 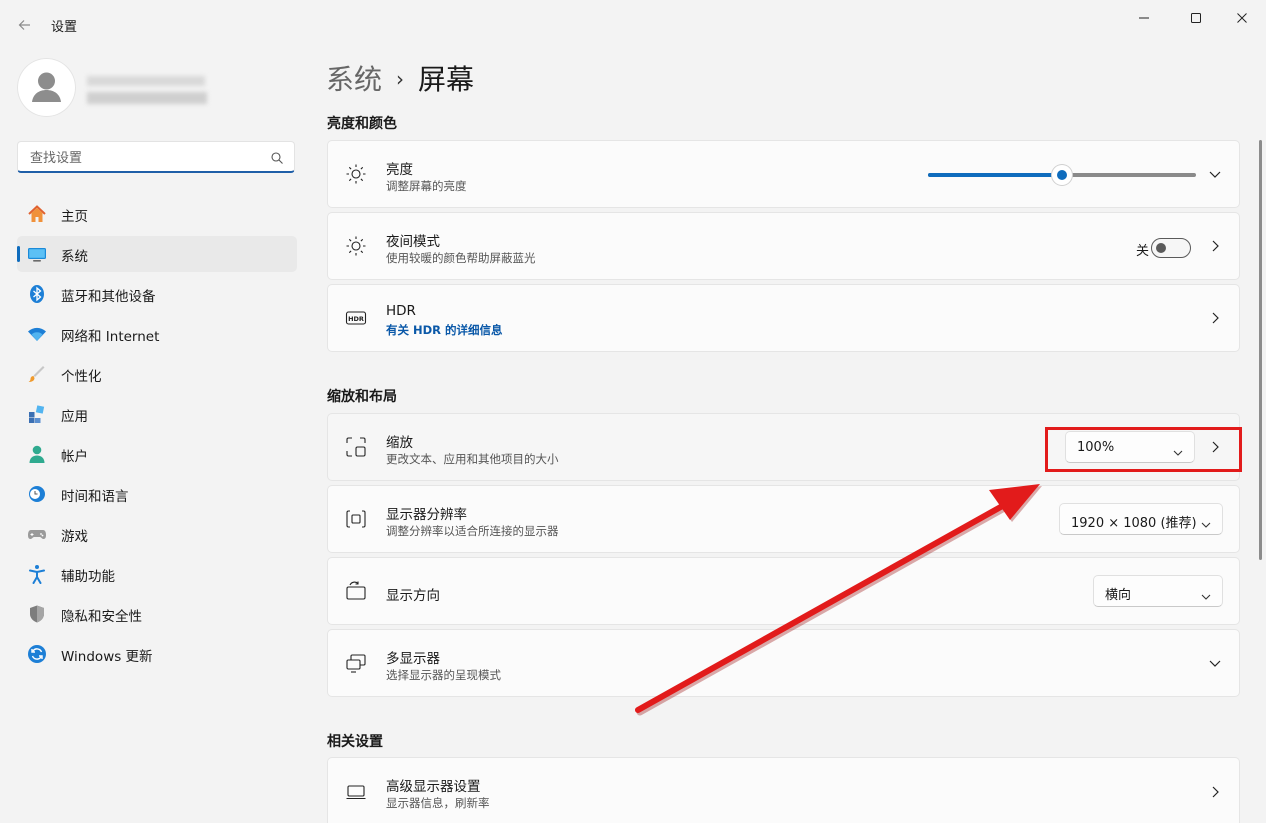 I want to click on resolution-title: 显示器分辨率, so click(x=426, y=515).